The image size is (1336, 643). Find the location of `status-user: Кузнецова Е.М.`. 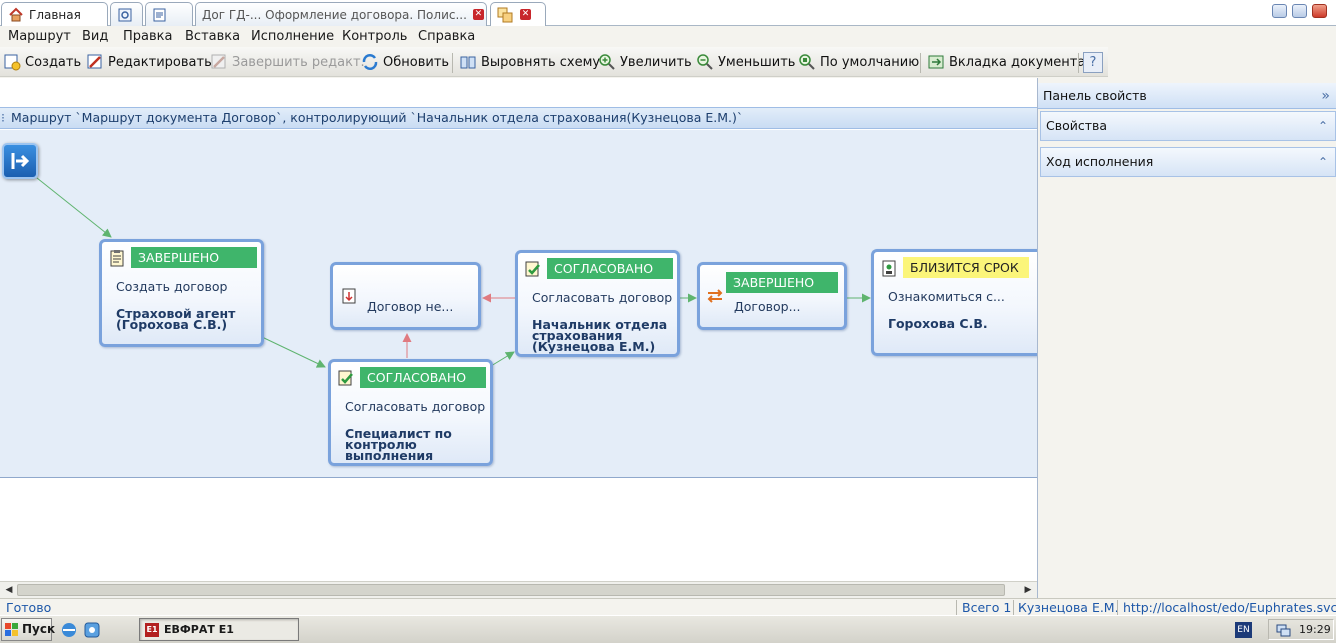

status-user: Кузнецова Е.М. is located at coordinates (1068, 607).